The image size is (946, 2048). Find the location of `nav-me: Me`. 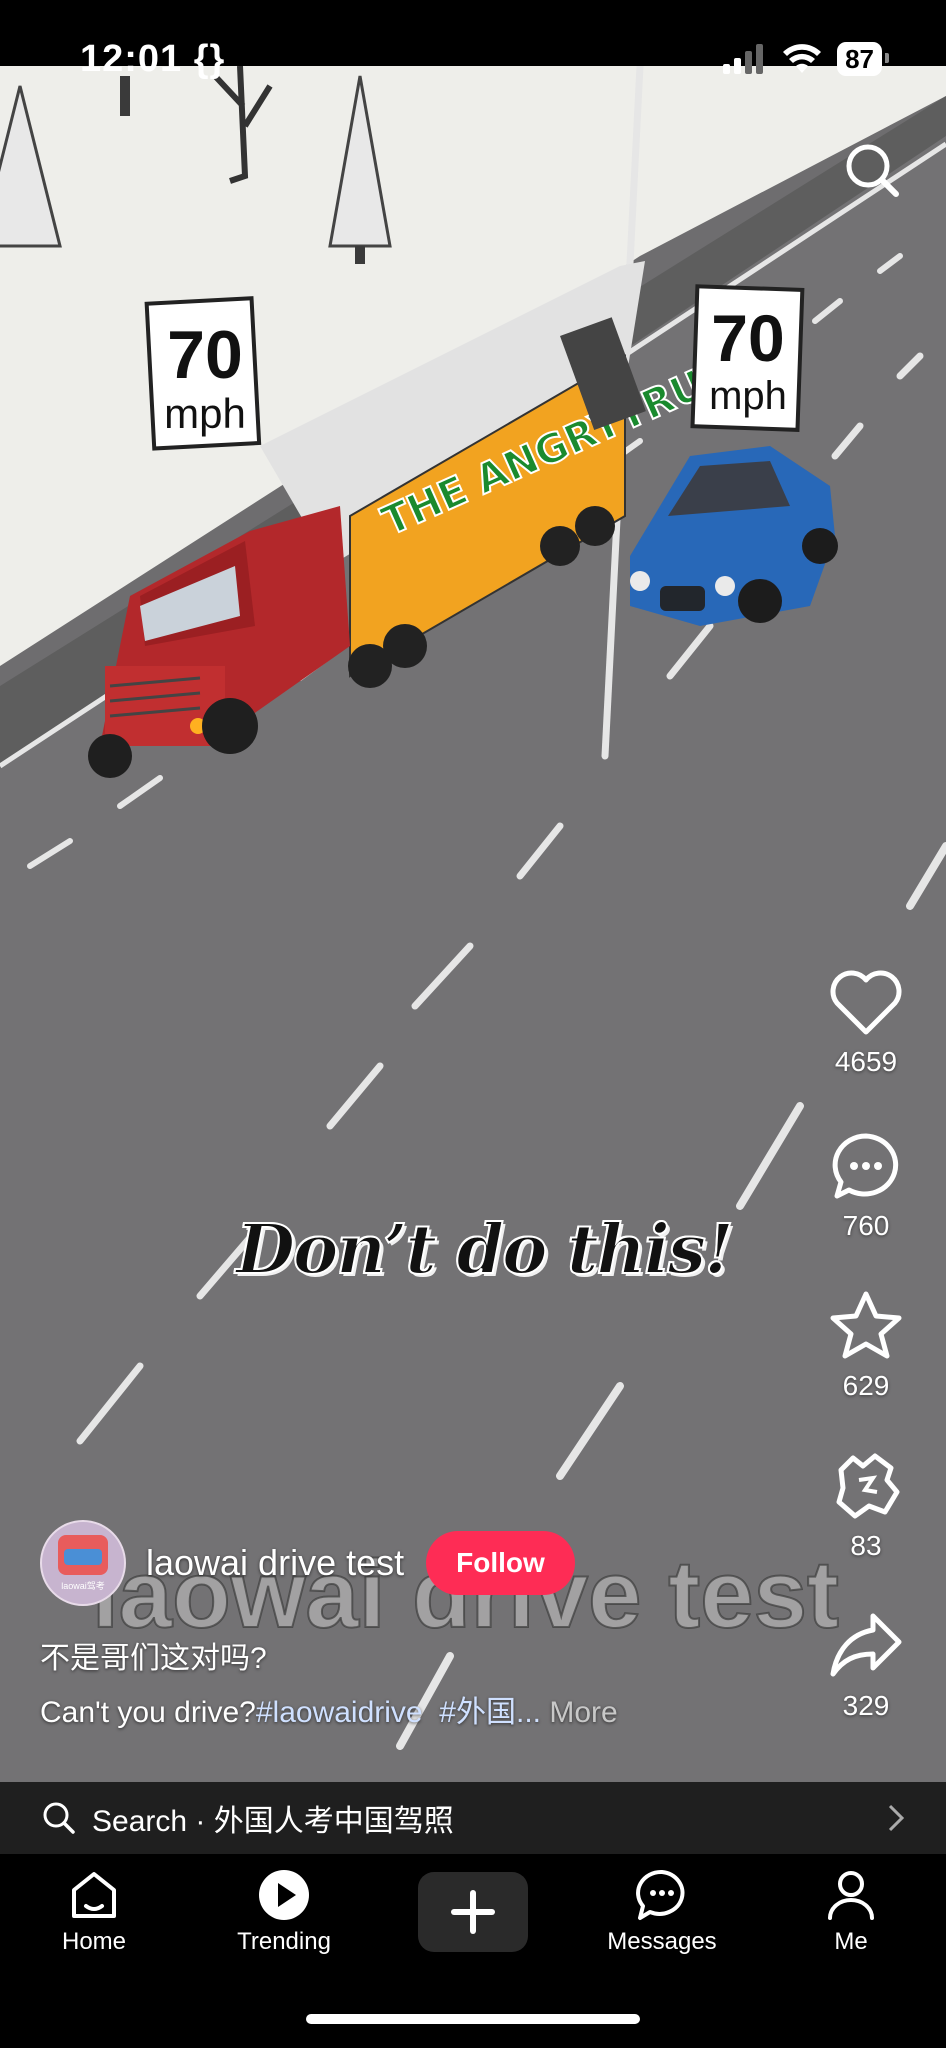

nav-me: Me is located at coordinates (851, 1912).